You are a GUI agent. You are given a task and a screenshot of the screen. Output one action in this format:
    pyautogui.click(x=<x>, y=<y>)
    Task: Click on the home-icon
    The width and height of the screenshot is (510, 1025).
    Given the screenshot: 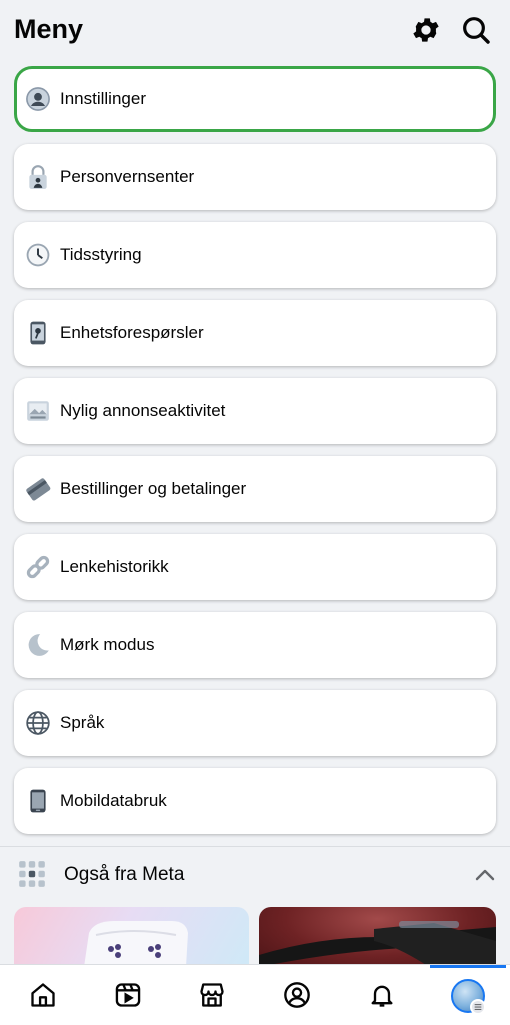 What is the action you would take?
    pyautogui.click(x=43, y=995)
    